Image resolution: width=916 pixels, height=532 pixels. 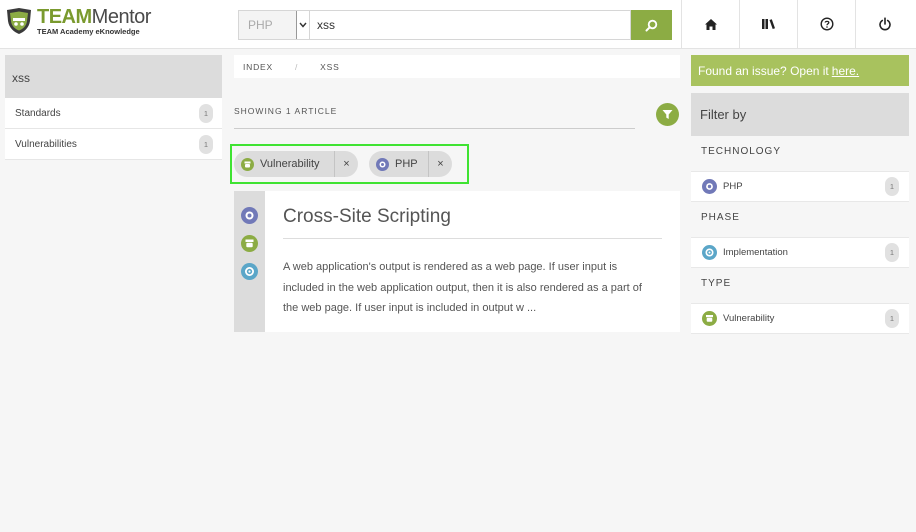 I want to click on technology-select: PHP, so click(x=274, y=25).